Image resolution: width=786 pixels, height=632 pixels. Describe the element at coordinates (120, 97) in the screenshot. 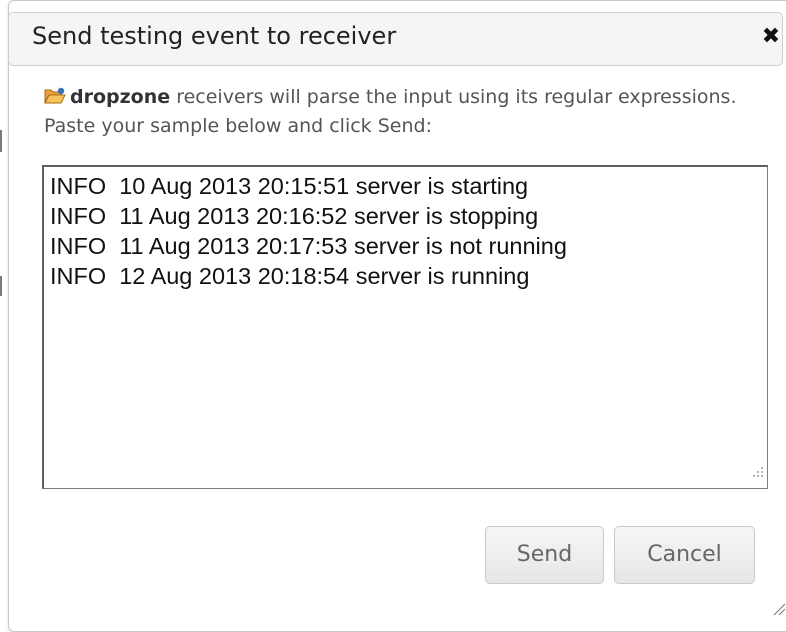

I see `receiver-name: dropzone` at that location.